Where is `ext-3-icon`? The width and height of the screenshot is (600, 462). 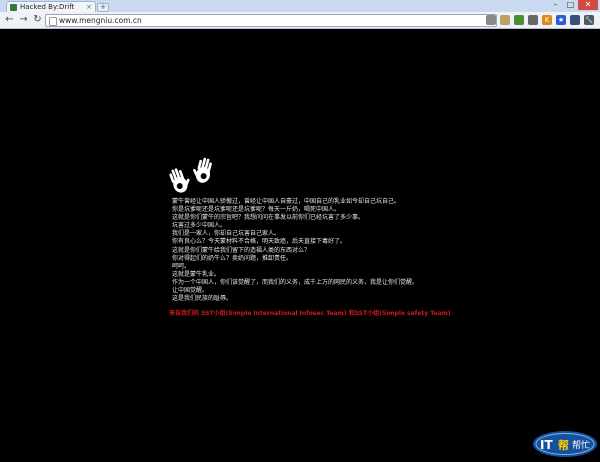
ext-3-icon is located at coordinates (519, 20).